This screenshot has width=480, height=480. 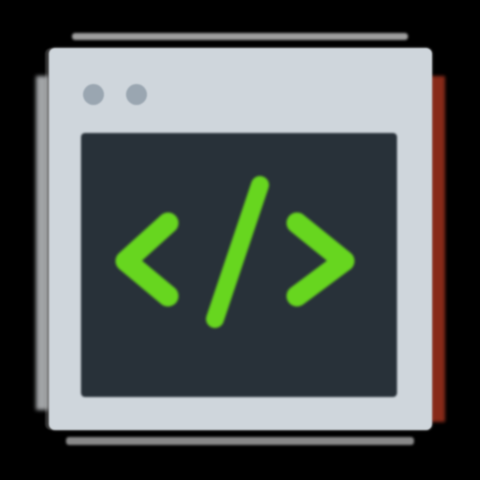 I want to click on left-angle-bracket-icon, so click(x=147, y=259).